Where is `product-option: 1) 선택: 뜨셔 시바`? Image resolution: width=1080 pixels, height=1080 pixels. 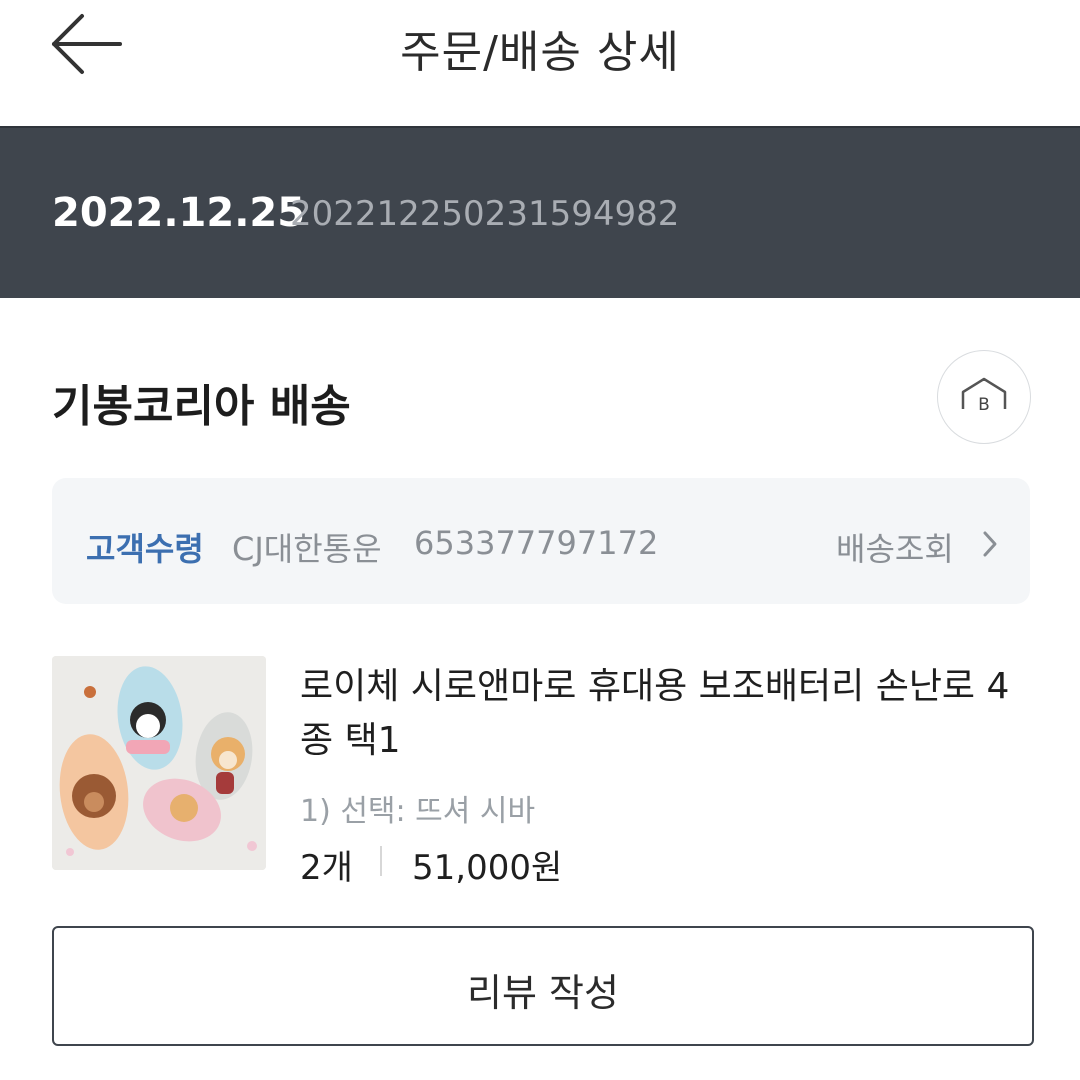 product-option: 1) 선택: 뜨셔 시바 is located at coordinates (418, 811).